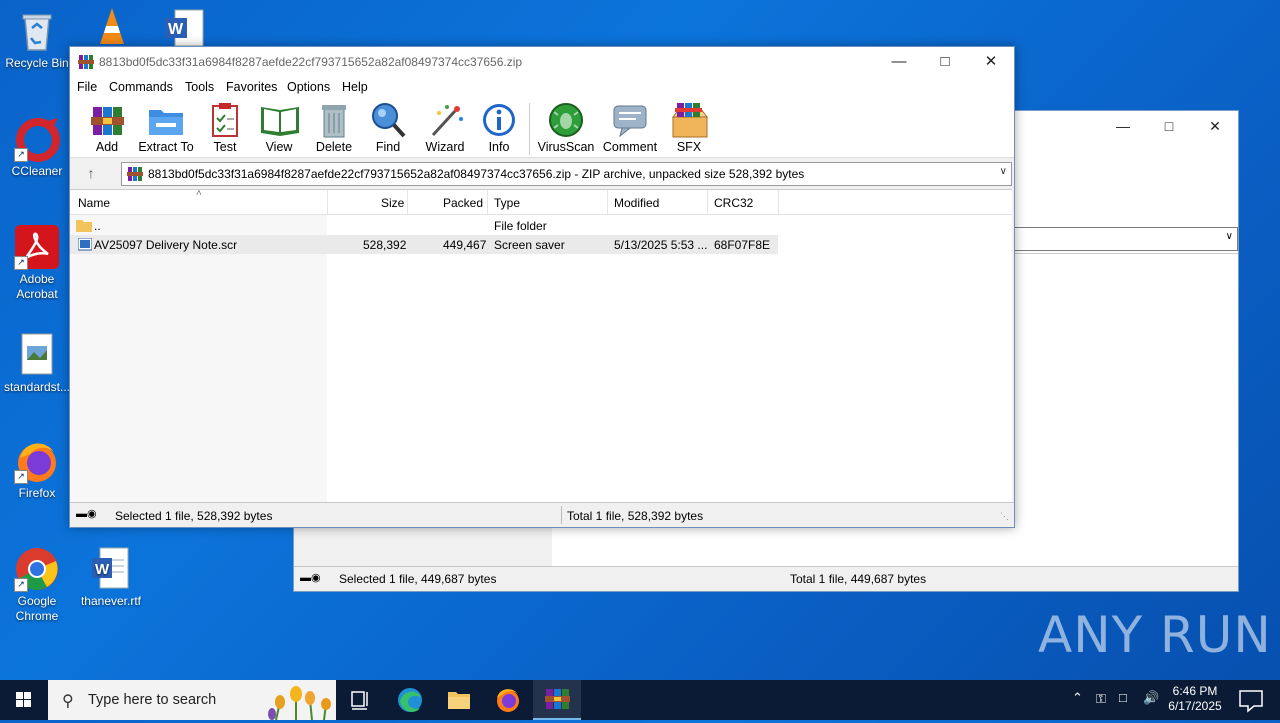  I want to click on desktop-icon-ccleaner: ↗ CCleaner, so click(37, 147).